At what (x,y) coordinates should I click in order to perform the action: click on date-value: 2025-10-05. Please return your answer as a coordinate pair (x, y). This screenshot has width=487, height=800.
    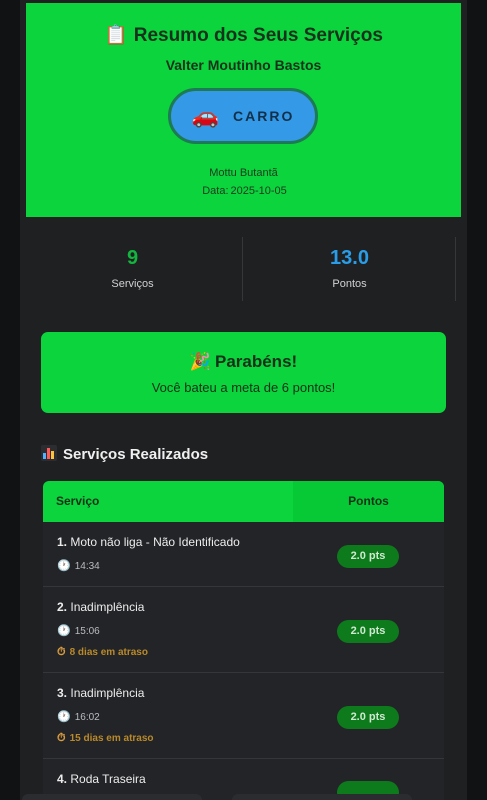
    Looking at the image, I should click on (258, 191).